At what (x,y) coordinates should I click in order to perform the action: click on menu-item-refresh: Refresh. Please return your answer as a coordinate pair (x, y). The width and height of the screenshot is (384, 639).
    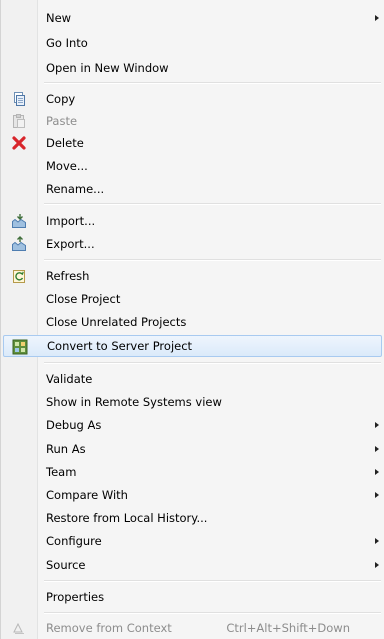
    Looking at the image, I should click on (192, 276).